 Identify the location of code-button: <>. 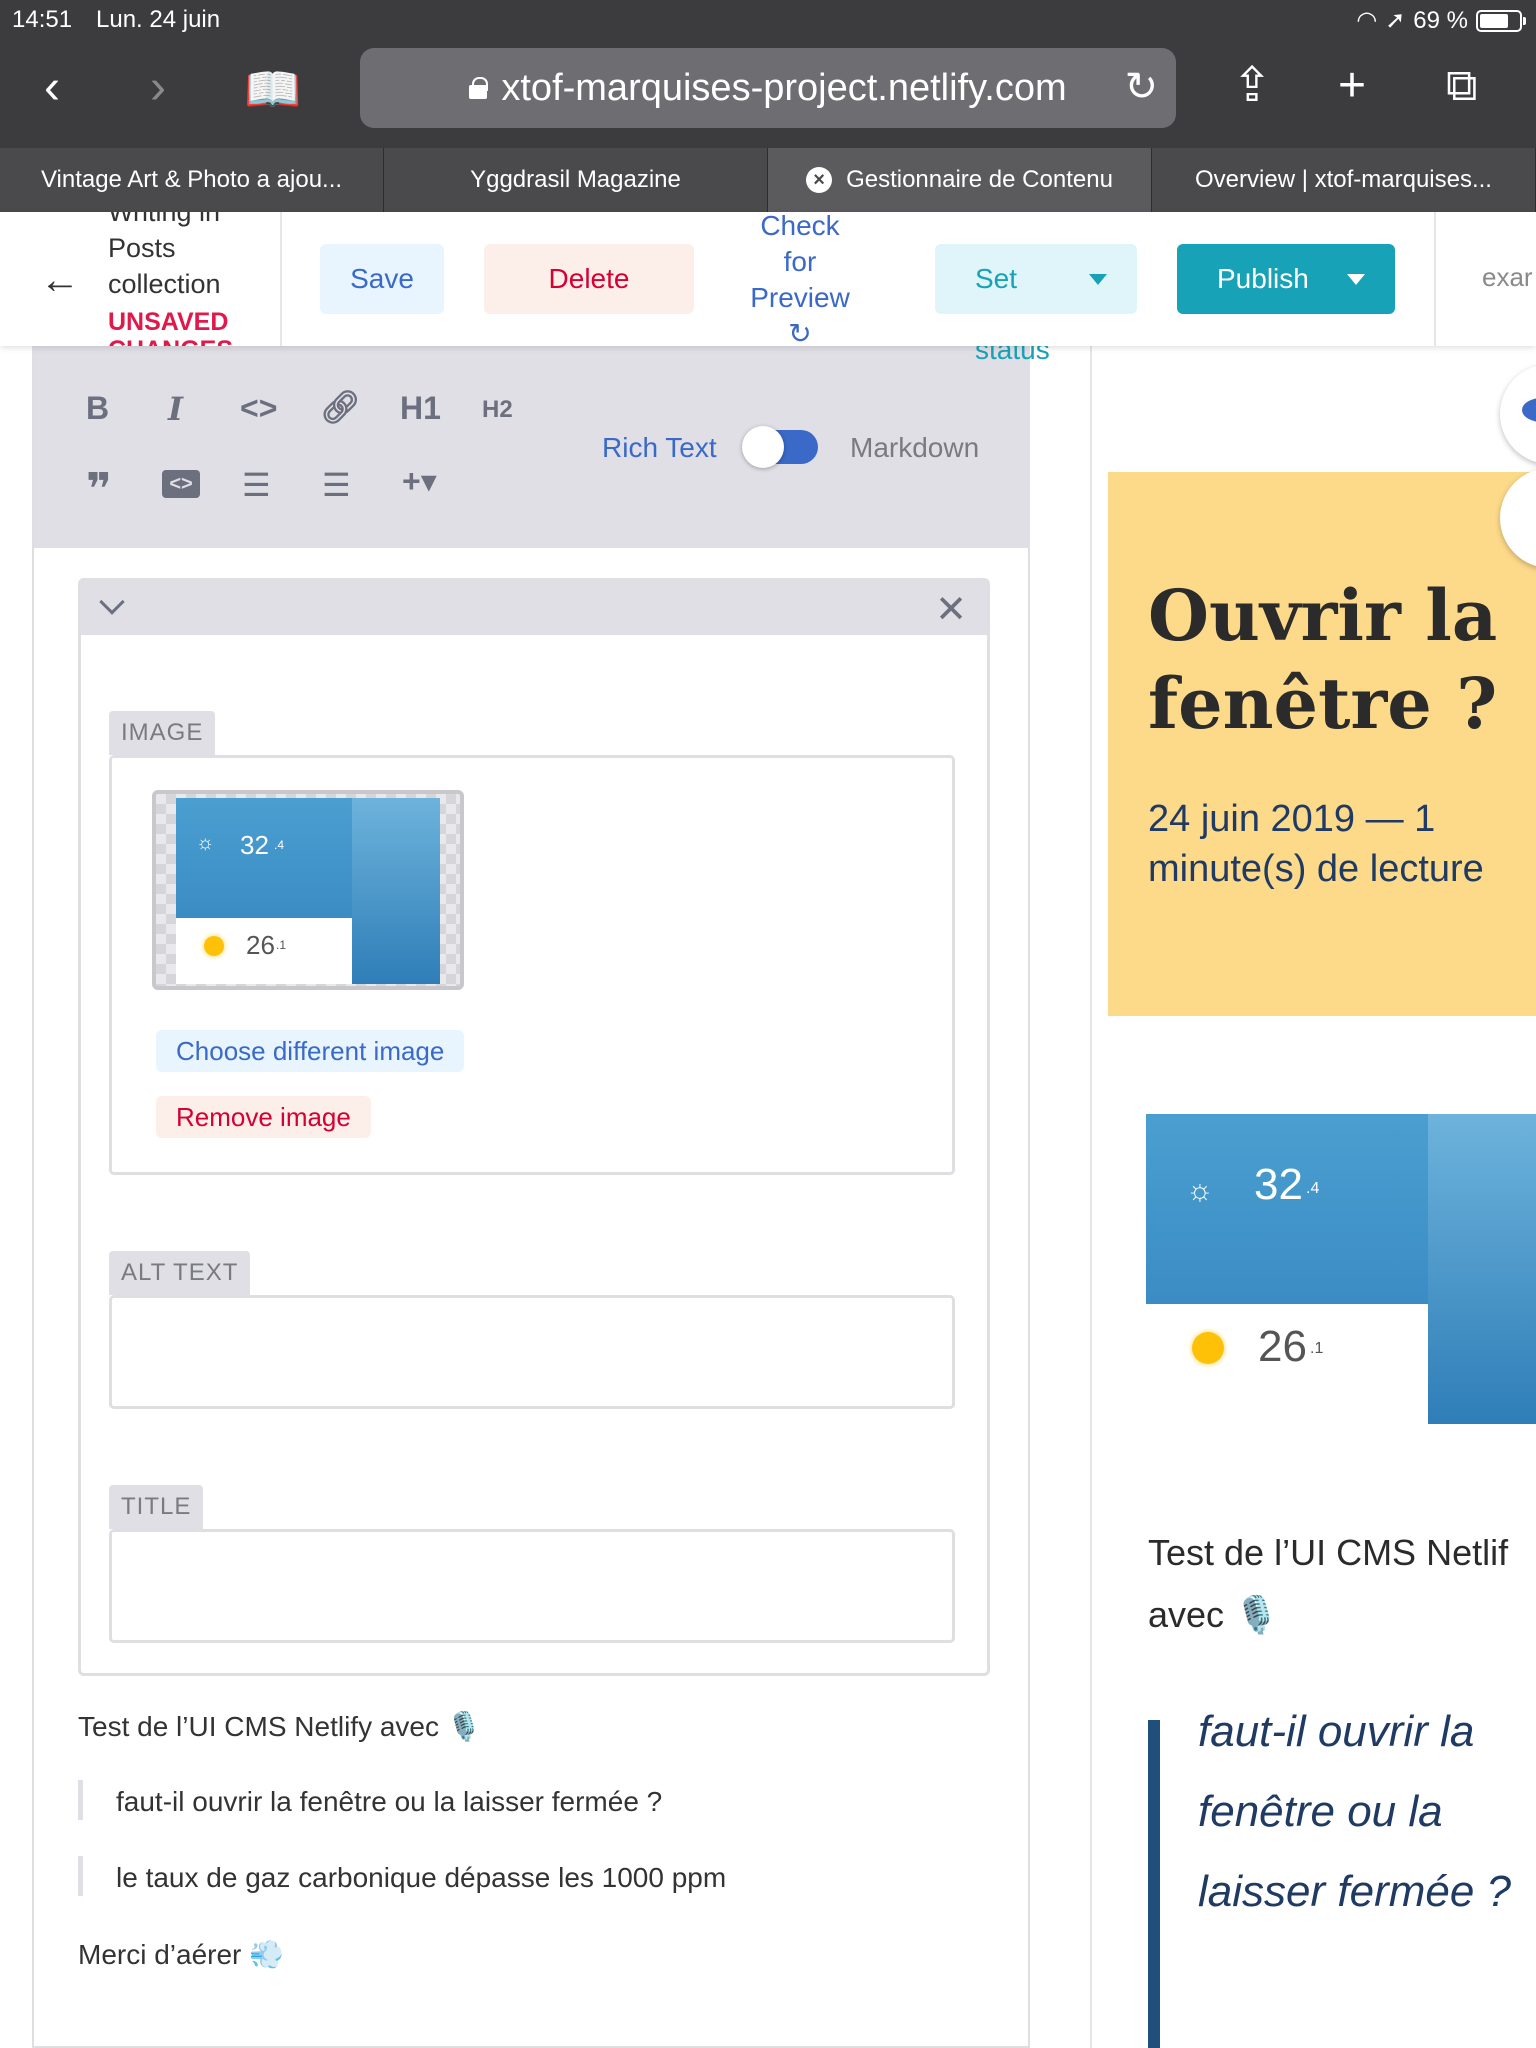
(258, 408).